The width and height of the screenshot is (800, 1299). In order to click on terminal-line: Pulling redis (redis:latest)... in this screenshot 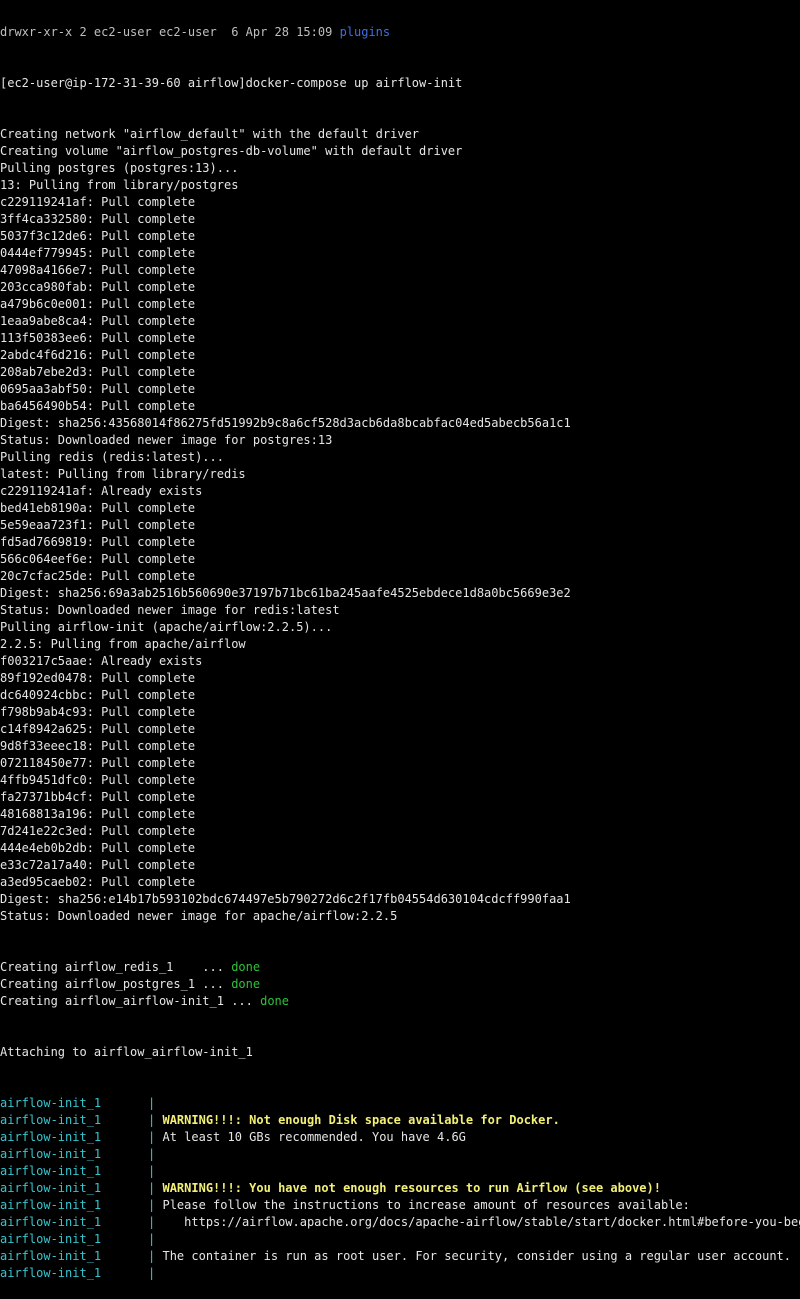, I will do `click(112, 457)`.